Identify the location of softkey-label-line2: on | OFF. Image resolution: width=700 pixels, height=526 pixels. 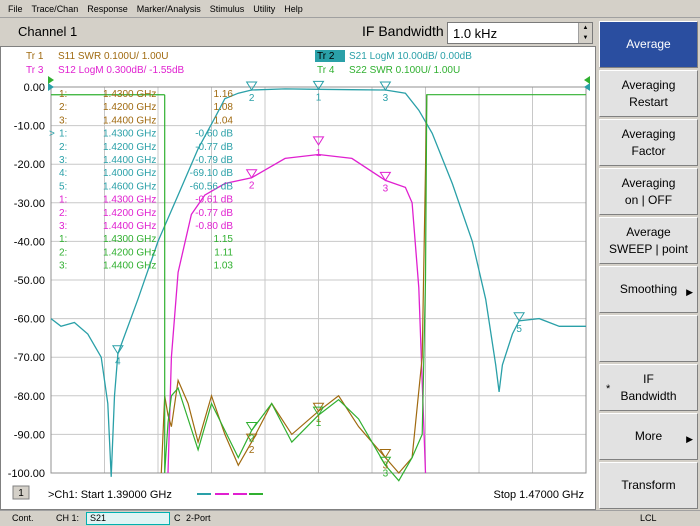
(648, 199).